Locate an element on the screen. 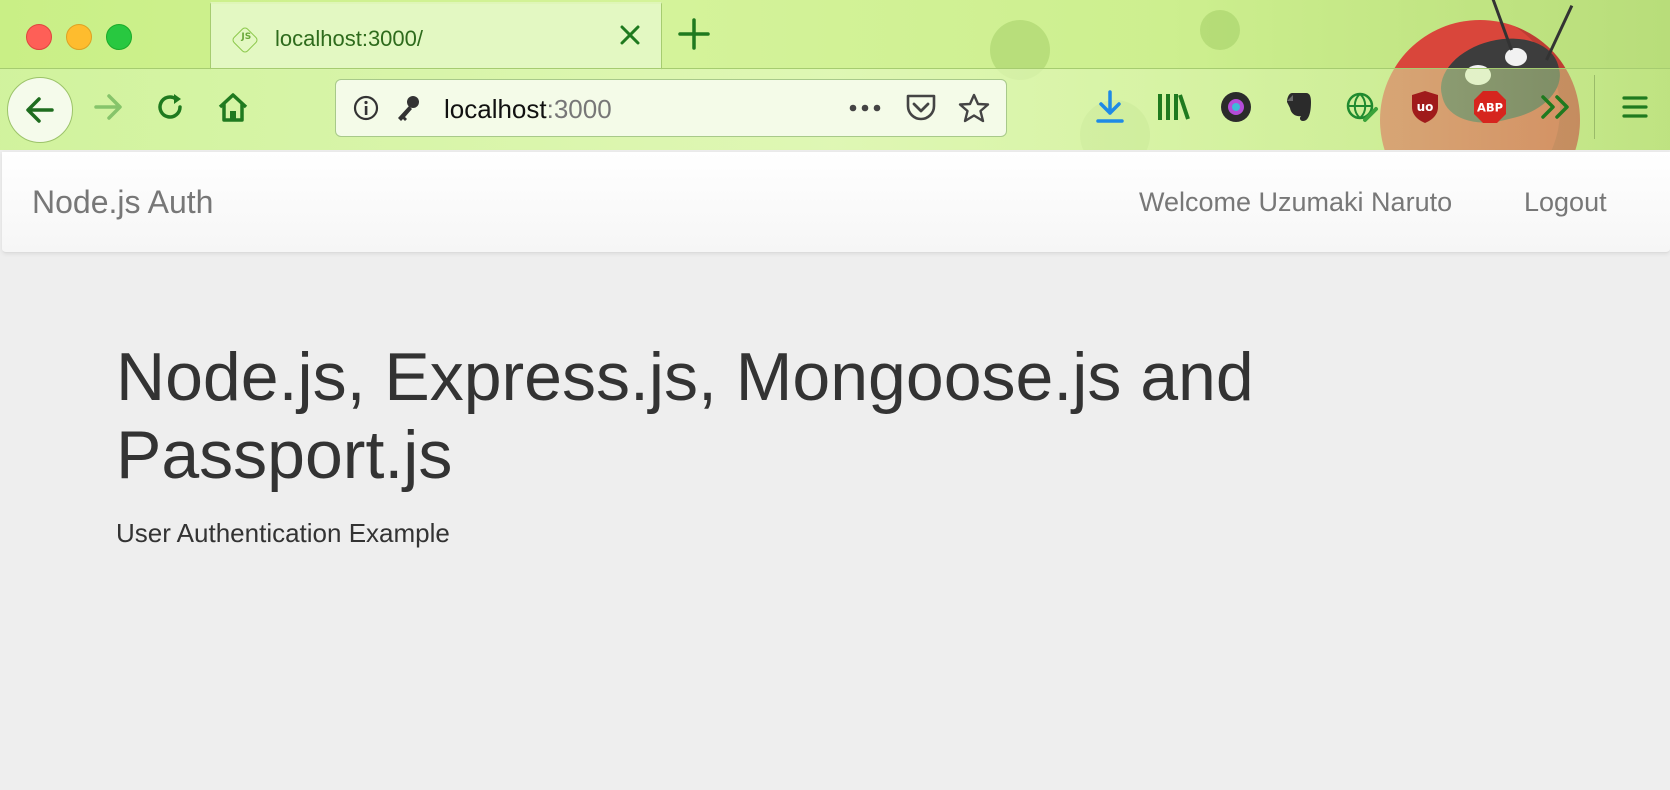  tab-localhost: JS localhost:3000/ is located at coordinates (436, 36).